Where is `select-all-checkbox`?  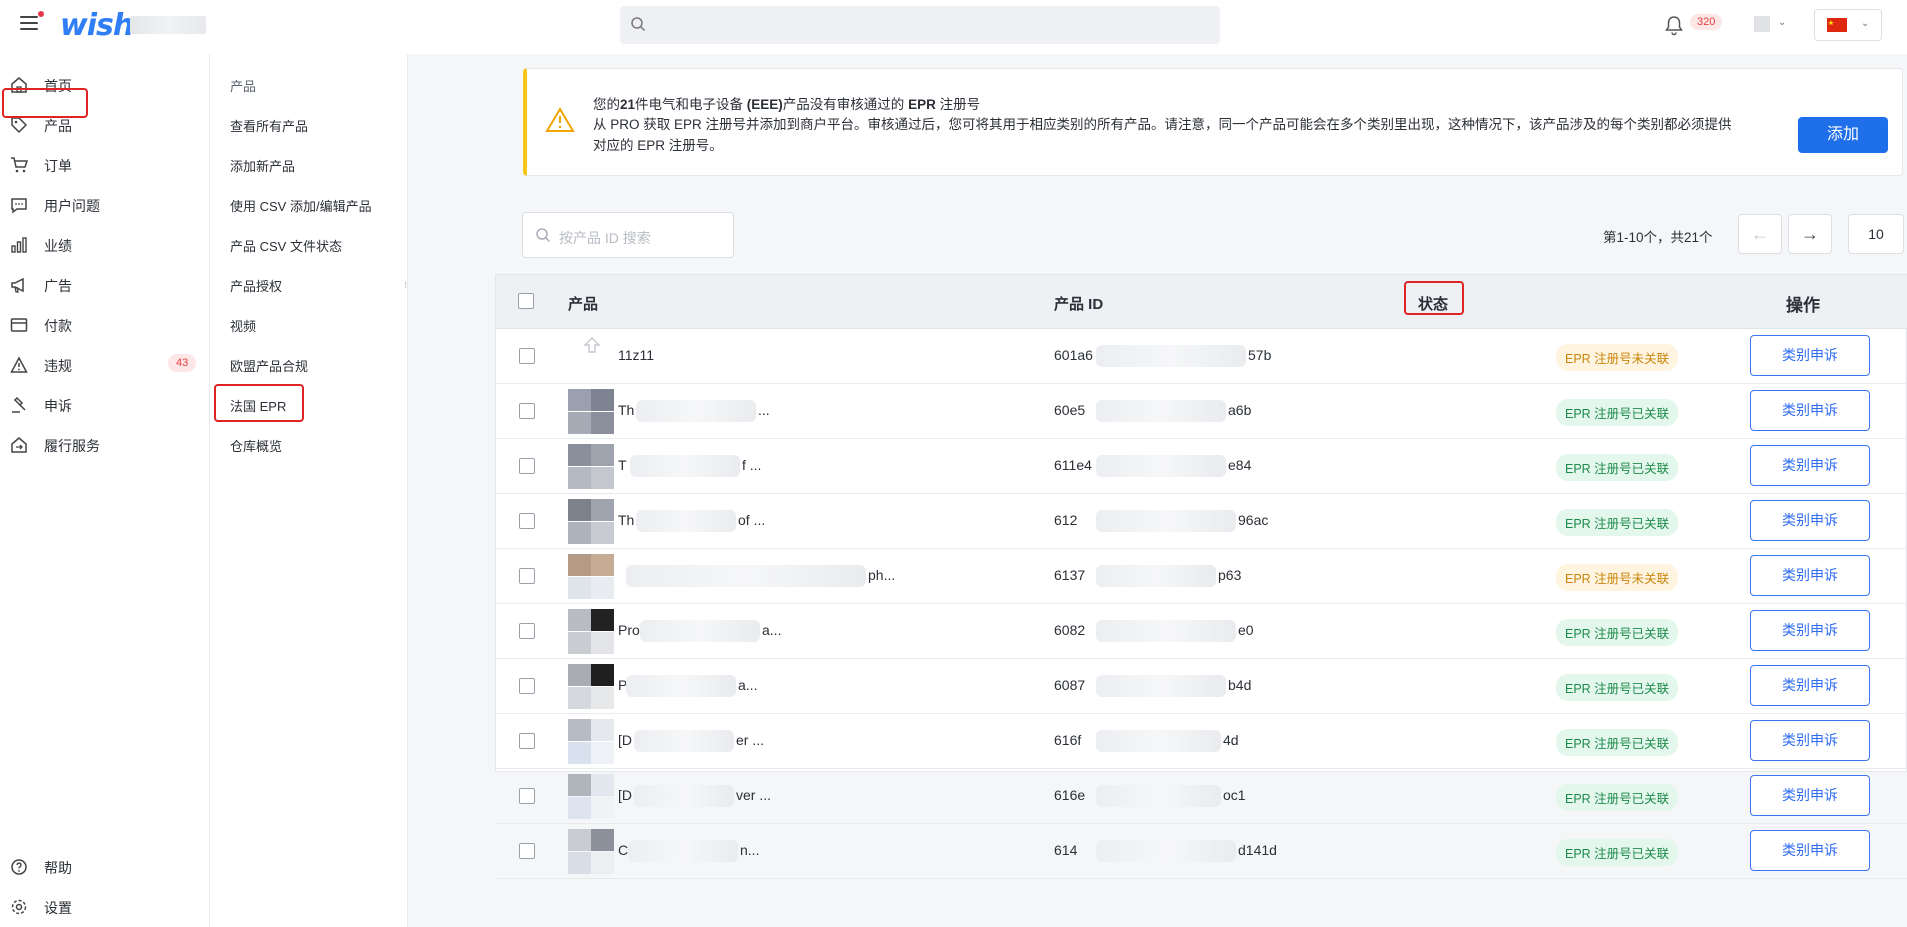
select-all-checkbox is located at coordinates (526, 301).